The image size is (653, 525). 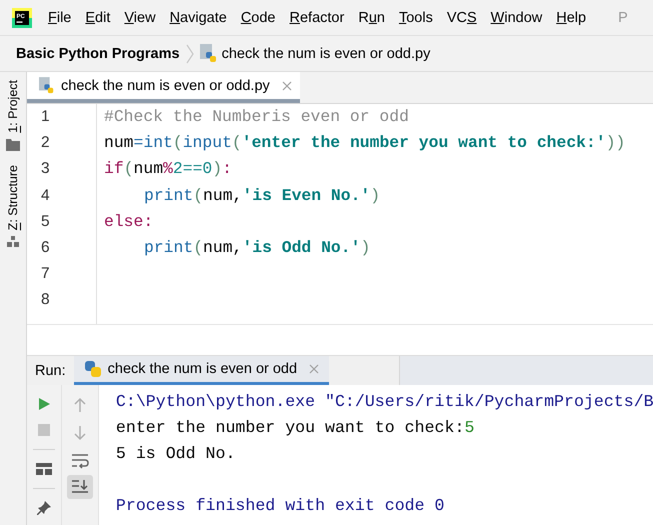 What do you see at coordinates (43, 508) in the screenshot?
I see `pin-icon` at bounding box center [43, 508].